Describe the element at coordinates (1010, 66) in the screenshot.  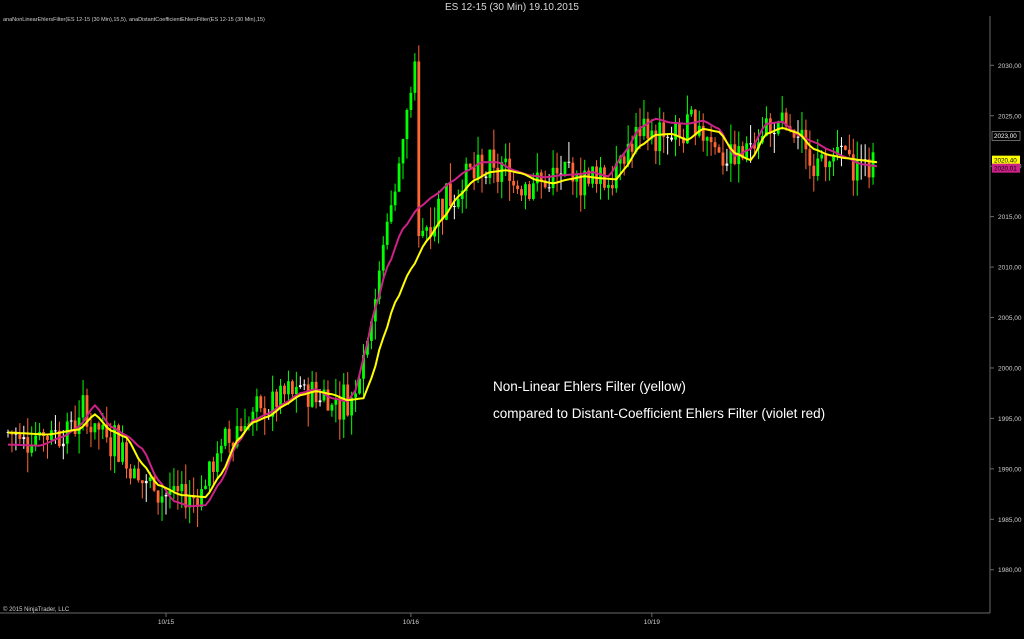
I see `price-tick-label: 2030,00` at that location.